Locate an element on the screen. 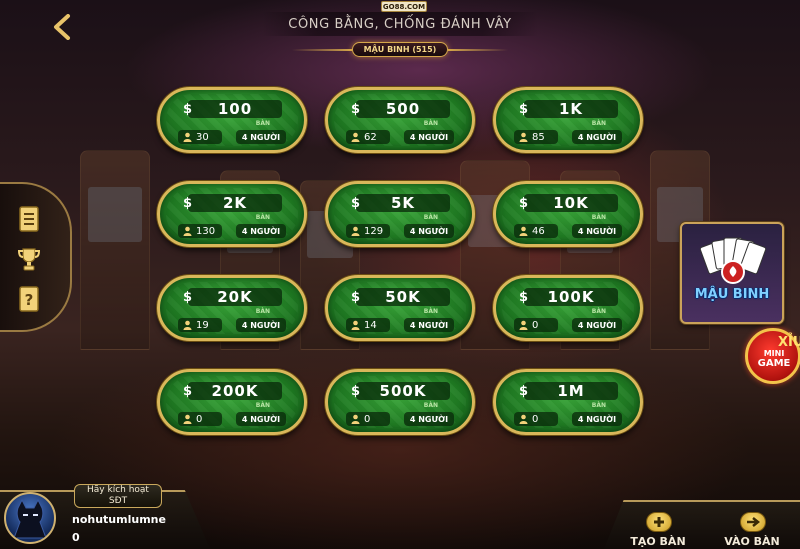 This screenshot has height=549, width=800. badge-ornament-right is located at coordinates (478, 50).